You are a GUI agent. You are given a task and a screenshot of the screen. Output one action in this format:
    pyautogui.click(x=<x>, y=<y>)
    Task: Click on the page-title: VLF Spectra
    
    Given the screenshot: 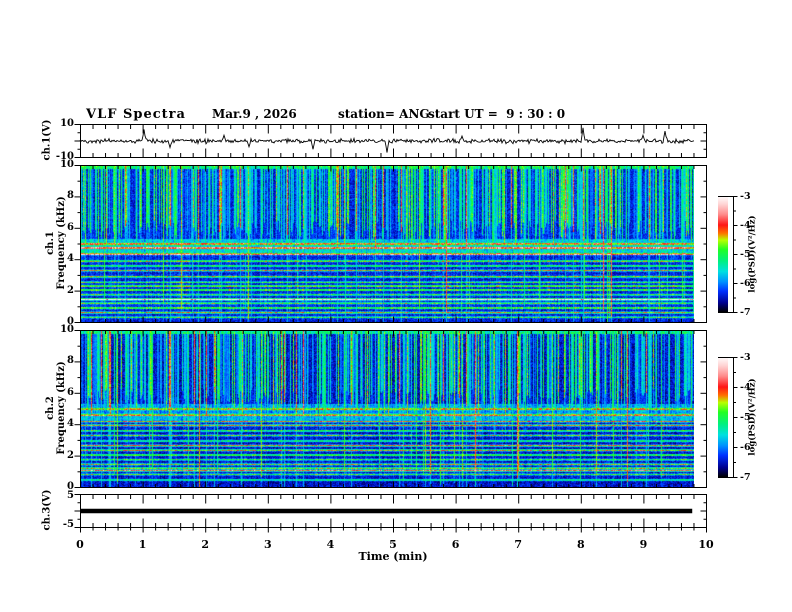 What is the action you would take?
    pyautogui.click(x=136, y=114)
    